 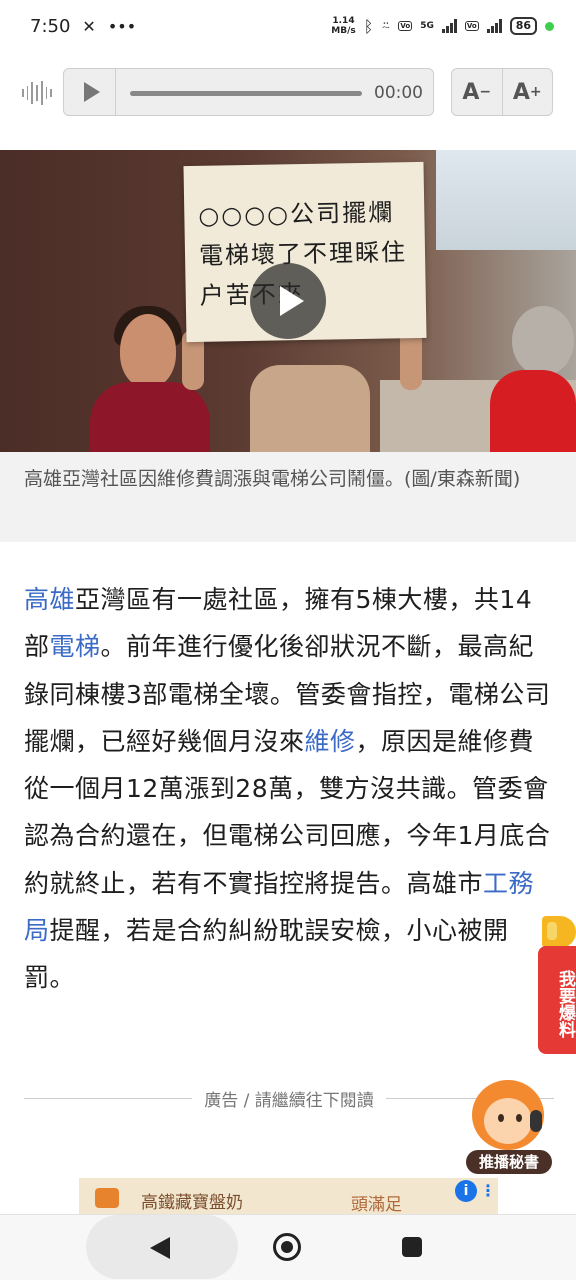 I want to click on recent-apps-icon, so click(x=412, y=1247).